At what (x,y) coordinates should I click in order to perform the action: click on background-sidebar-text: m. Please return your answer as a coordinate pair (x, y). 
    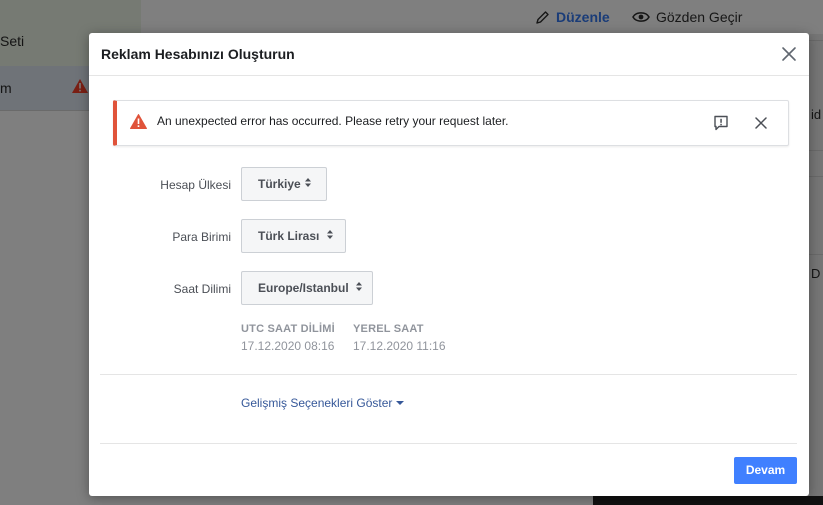
    Looking at the image, I should click on (6, 88).